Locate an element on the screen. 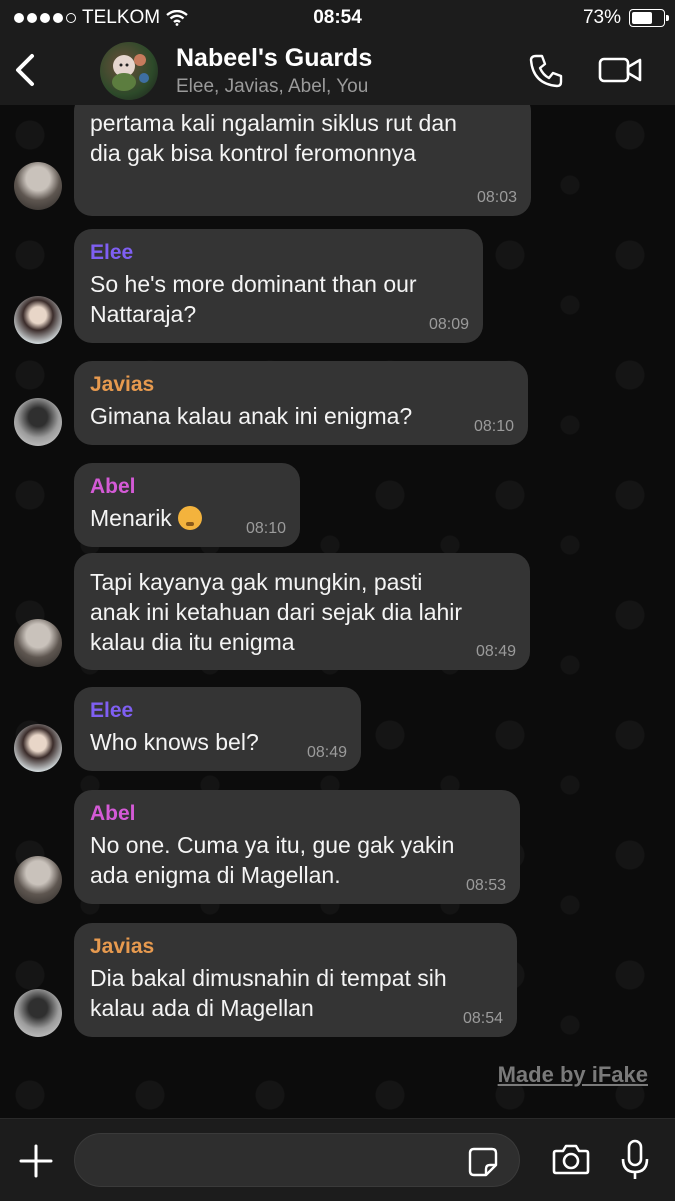 This screenshot has width=675, height=1201. message-text-line: Nattaraja? is located at coordinates (143, 314).